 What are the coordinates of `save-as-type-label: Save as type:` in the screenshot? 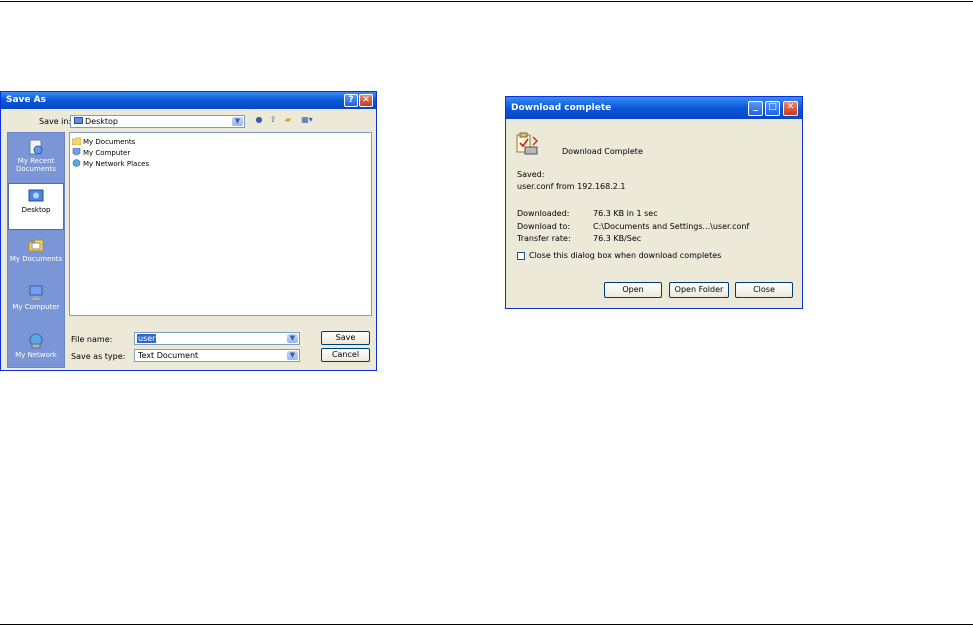 It's located at (98, 356).